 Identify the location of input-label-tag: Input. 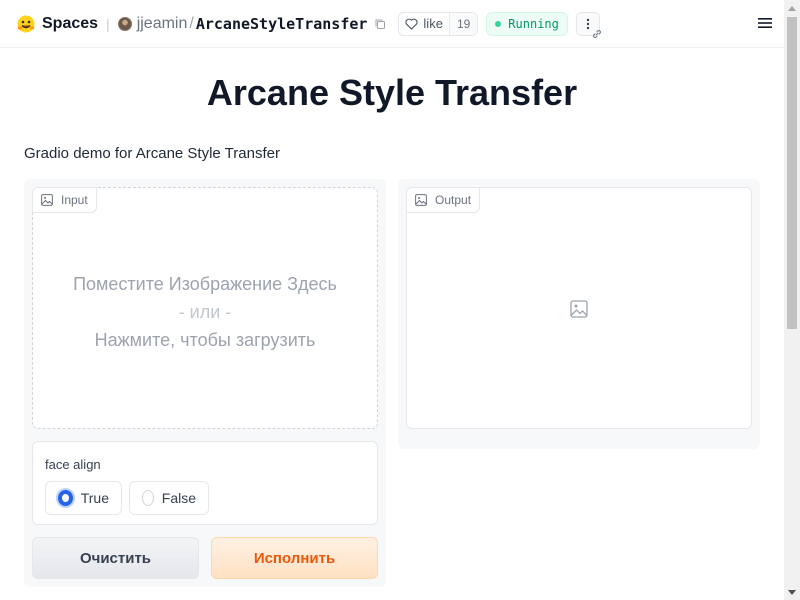
(64, 200).